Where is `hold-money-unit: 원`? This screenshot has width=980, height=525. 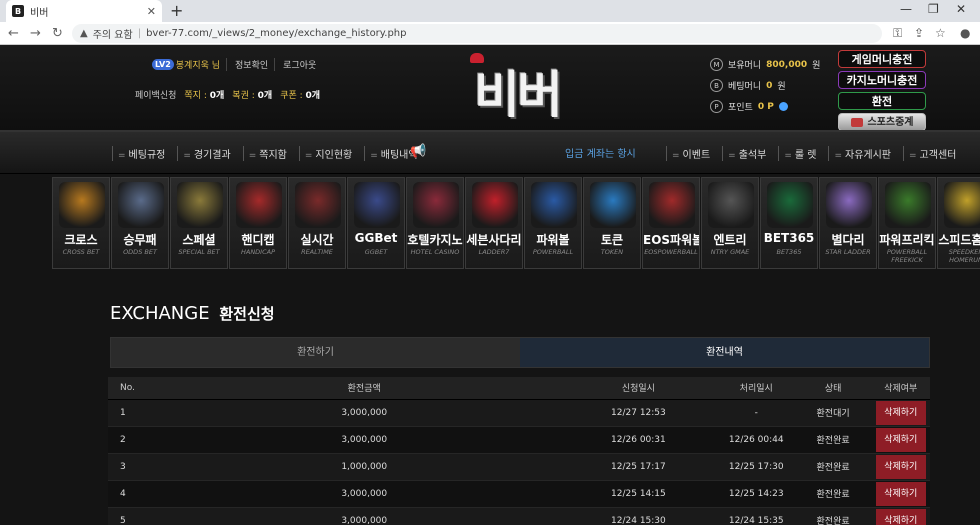 hold-money-unit: 원 is located at coordinates (816, 66).